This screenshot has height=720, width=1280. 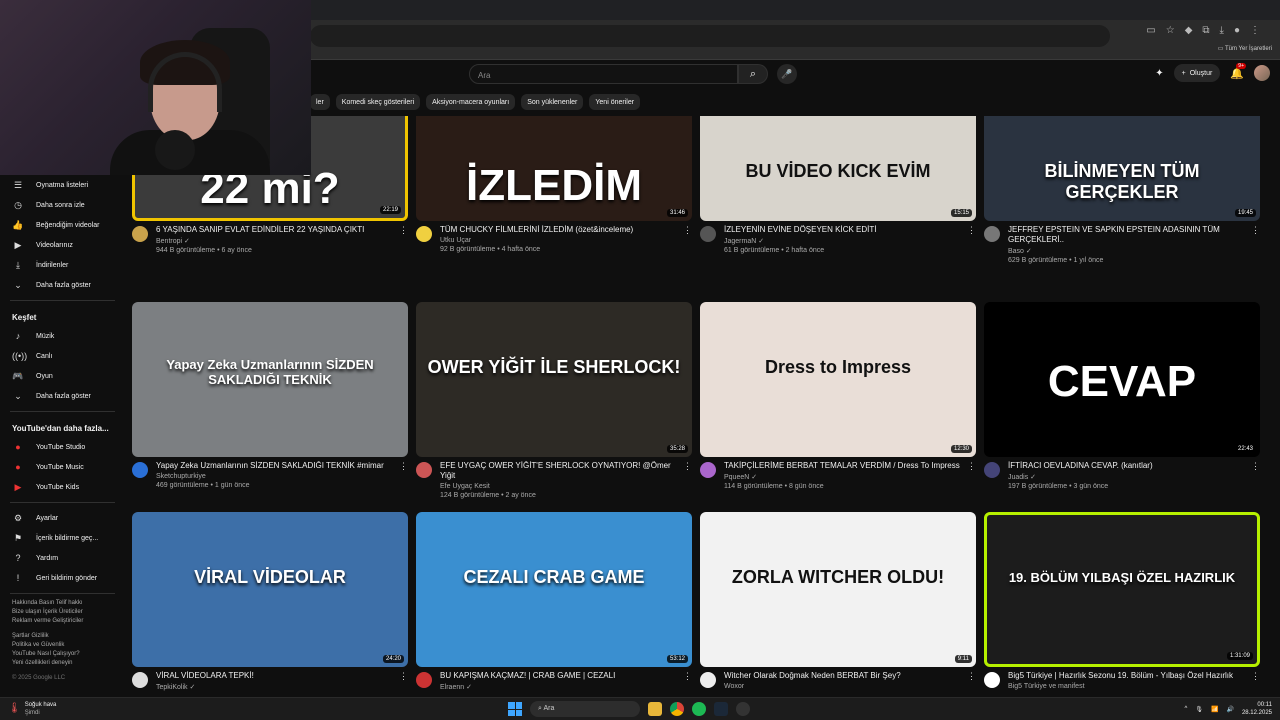 I want to click on video-thumbnail: CEVAP 22:43, so click(x=1122, y=379).